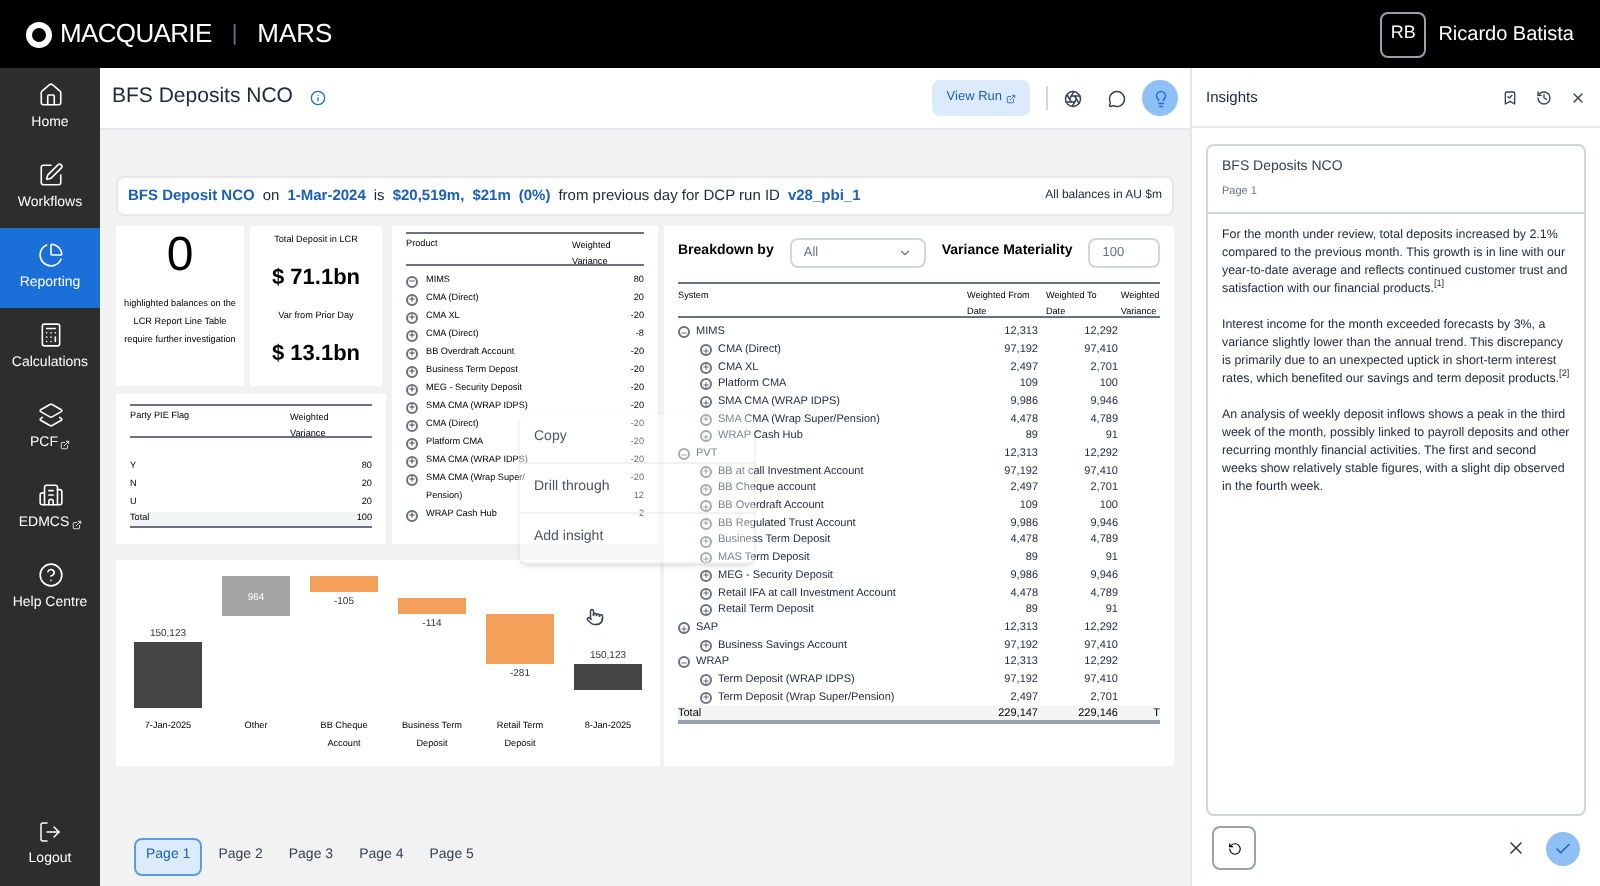  I want to click on refresh-icon, so click(1234, 848).